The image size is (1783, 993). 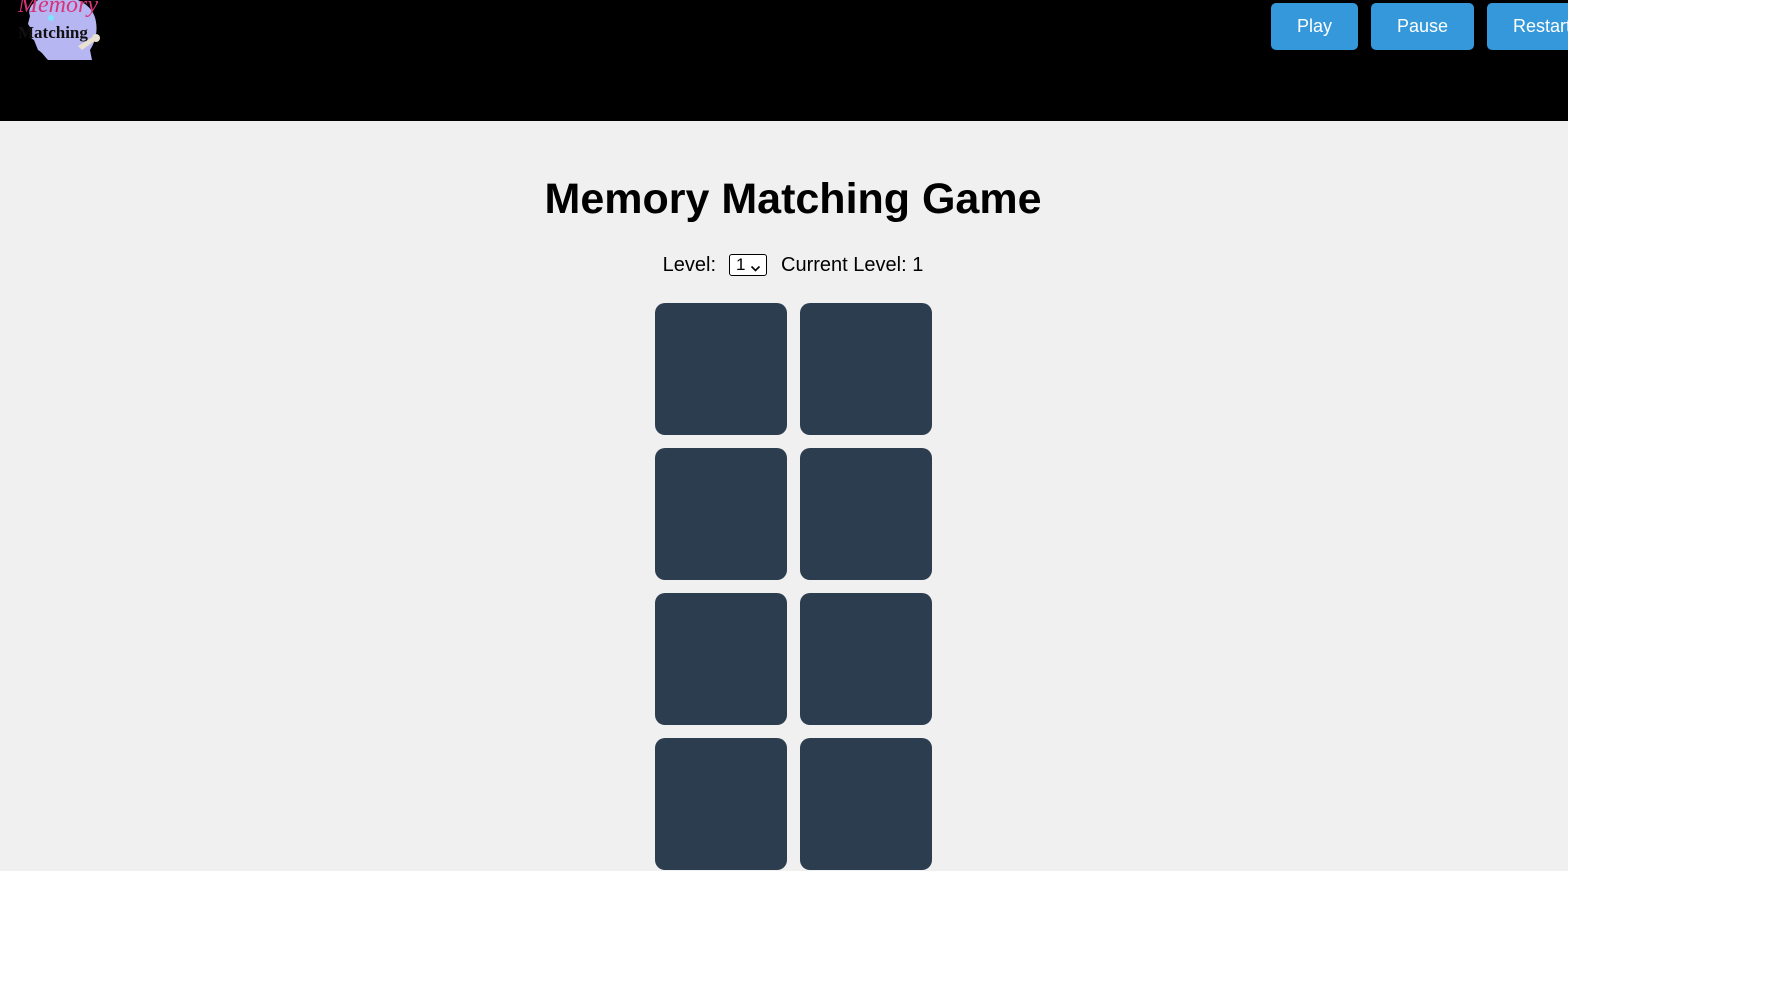 I want to click on card-grid, so click(x=794, y=586).